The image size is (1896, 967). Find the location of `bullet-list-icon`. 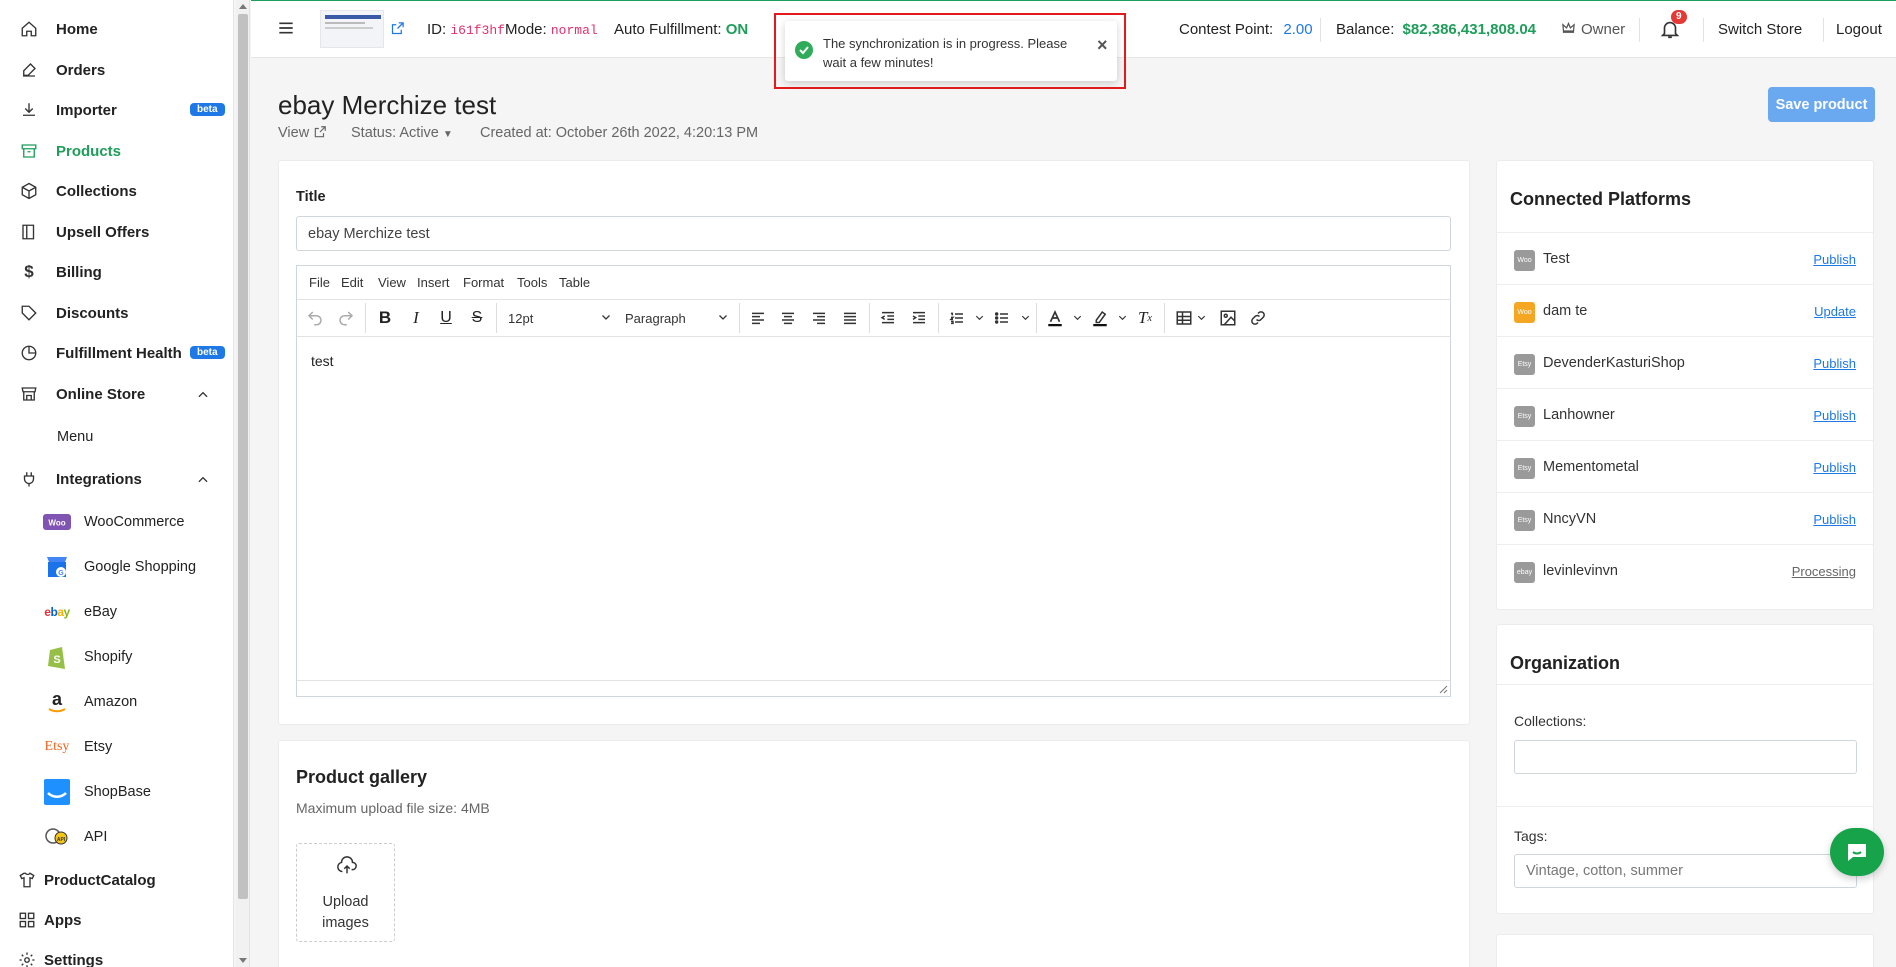

bullet-list-icon is located at coordinates (1002, 318).